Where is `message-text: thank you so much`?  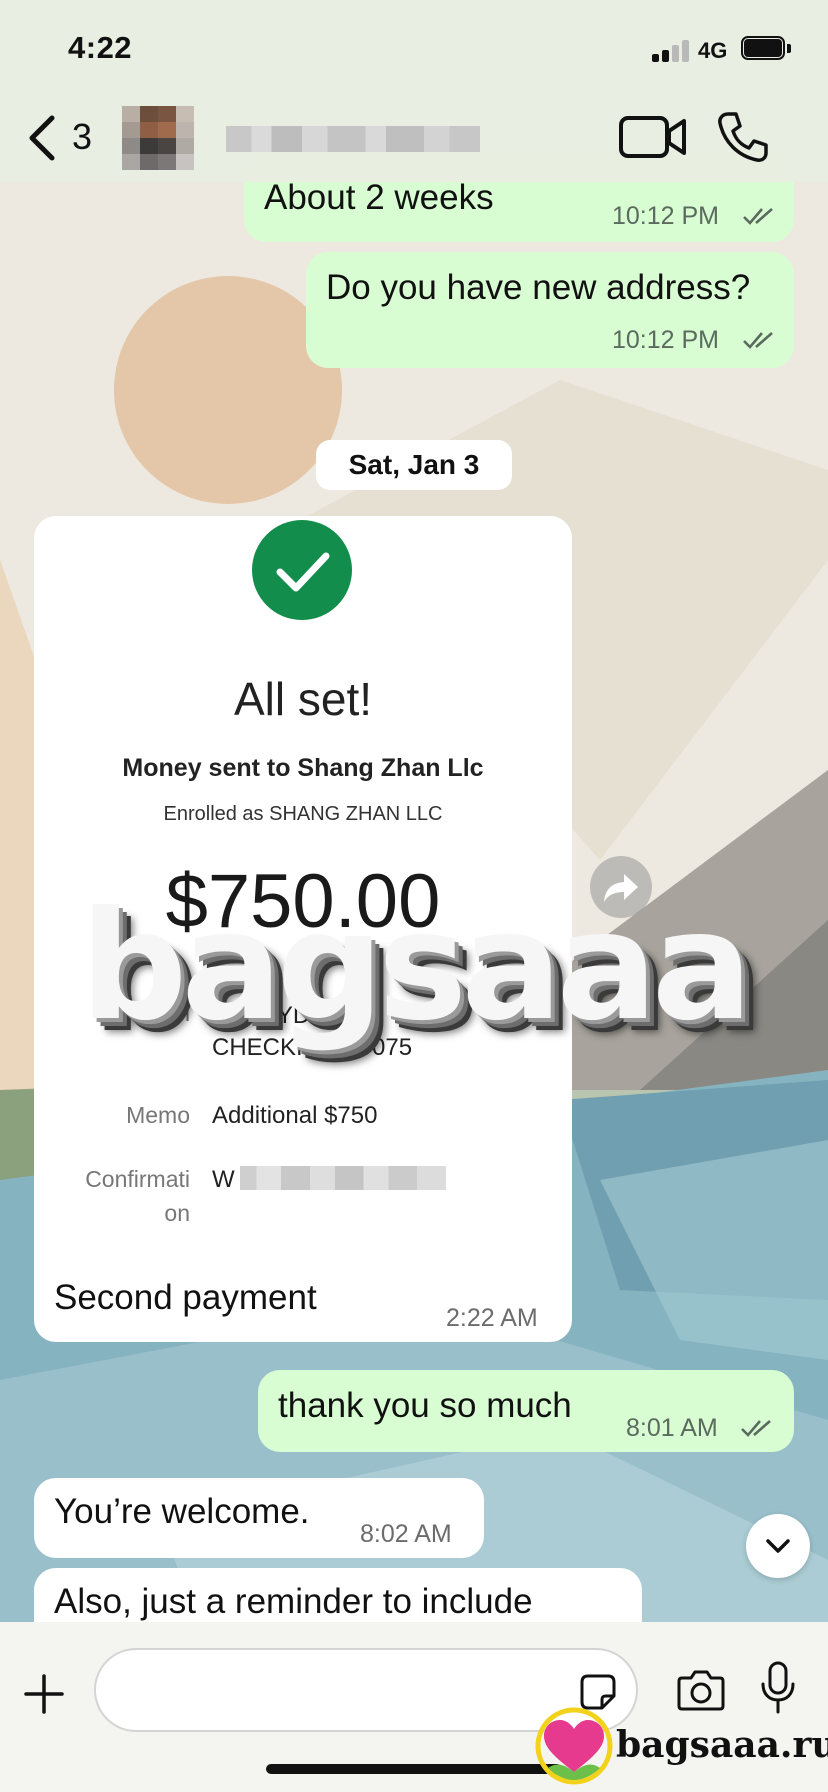 message-text: thank you so much is located at coordinates (425, 1405).